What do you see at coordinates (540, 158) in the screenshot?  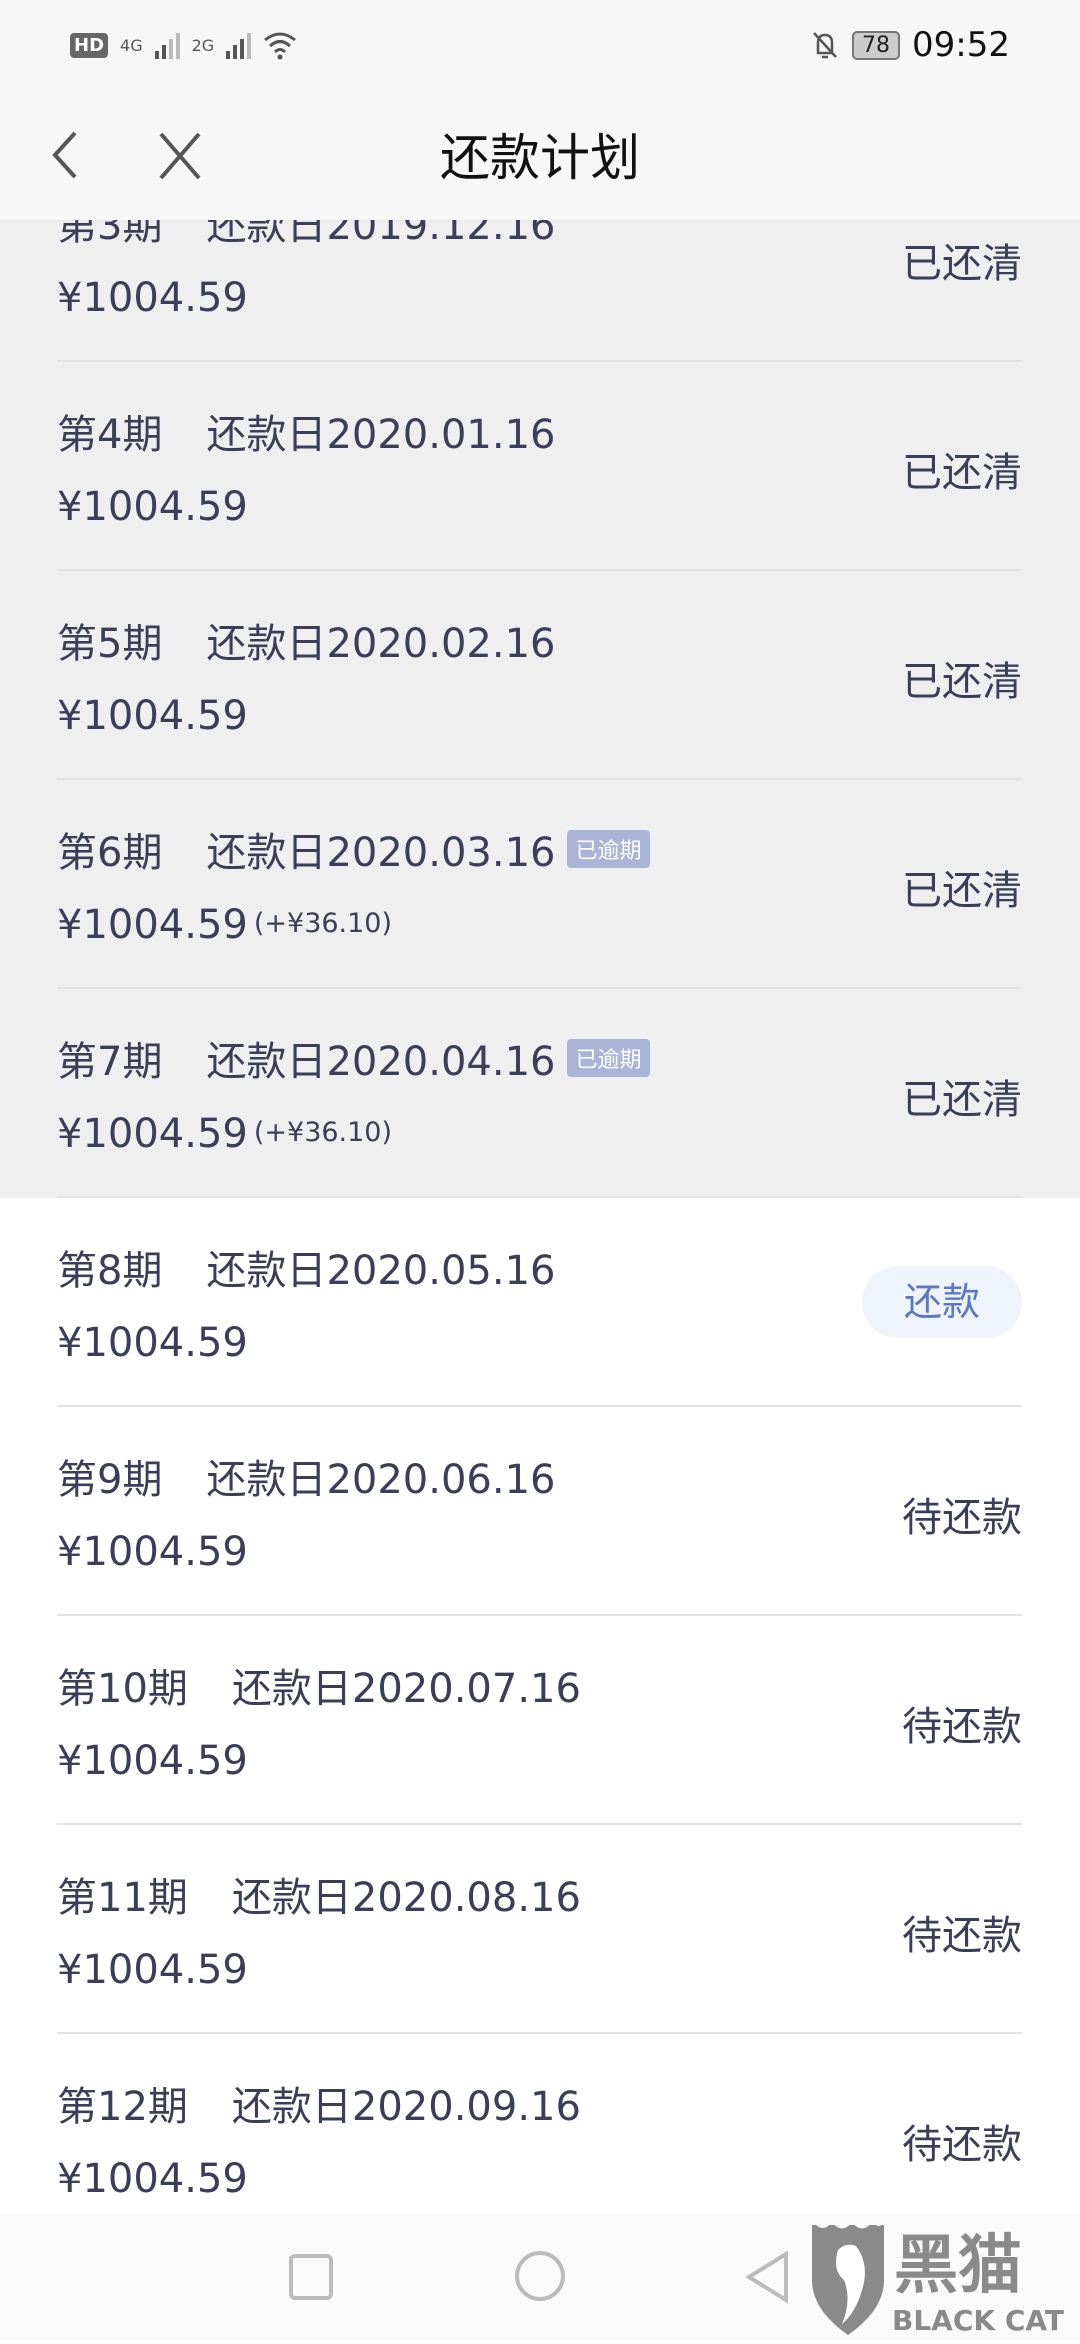 I see `page-title: 还款计划` at bounding box center [540, 158].